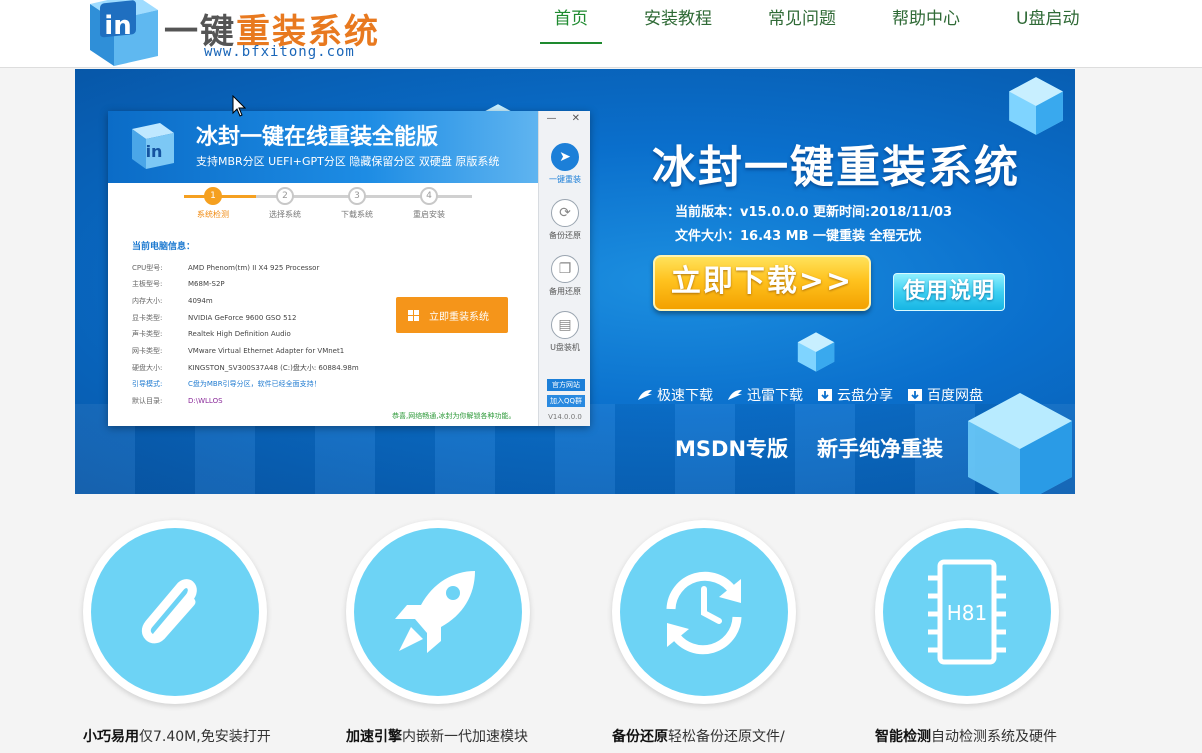  I want to click on info-row-dir: 默认目录: D:\WLLOS, so click(177, 401).